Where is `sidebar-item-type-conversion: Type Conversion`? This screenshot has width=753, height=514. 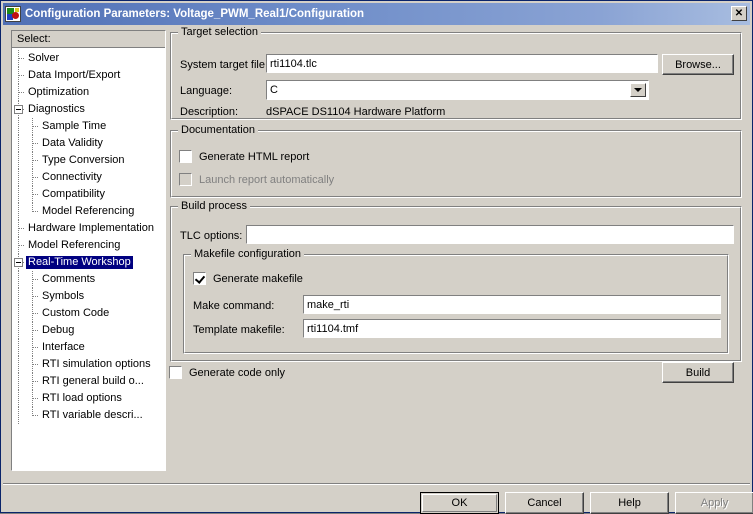 sidebar-item-type-conversion: Type Conversion is located at coordinates (88, 160).